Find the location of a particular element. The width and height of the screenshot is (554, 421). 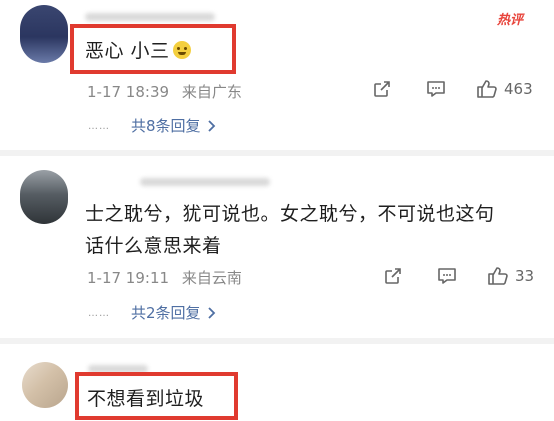

comment-text: 恶心 小三 is located at coordinates (138, 49).